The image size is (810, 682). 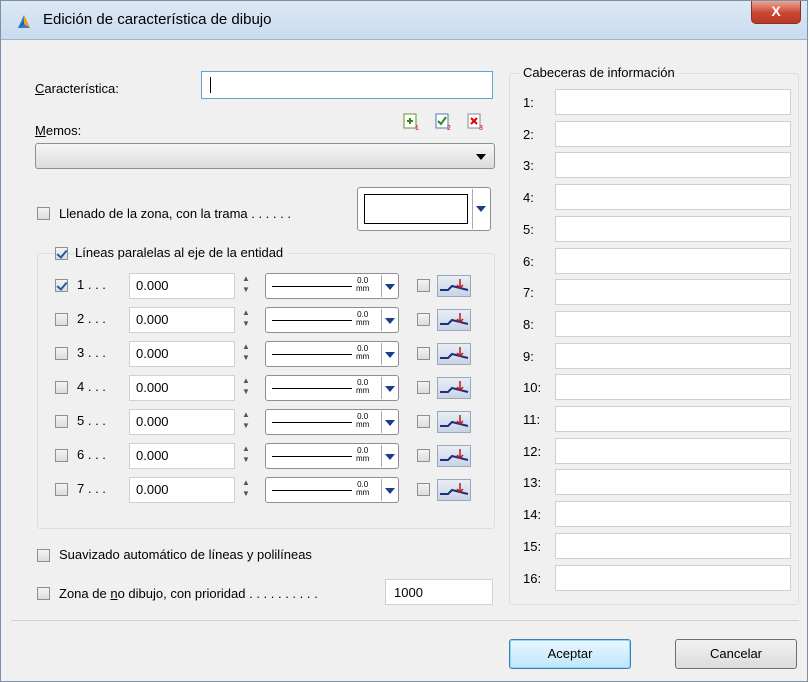 What do you see at coordinates (412, 122) in the screenshot?
I see `memo-add-icon: 1` at bounding box center [412, 122].